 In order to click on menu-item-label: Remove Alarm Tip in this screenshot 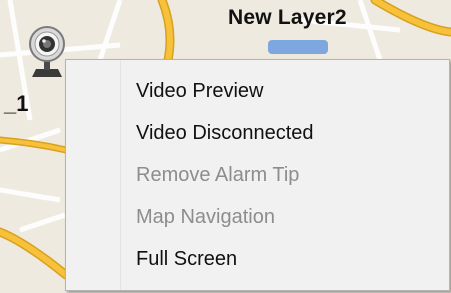, I will do `click(218, 175)`.